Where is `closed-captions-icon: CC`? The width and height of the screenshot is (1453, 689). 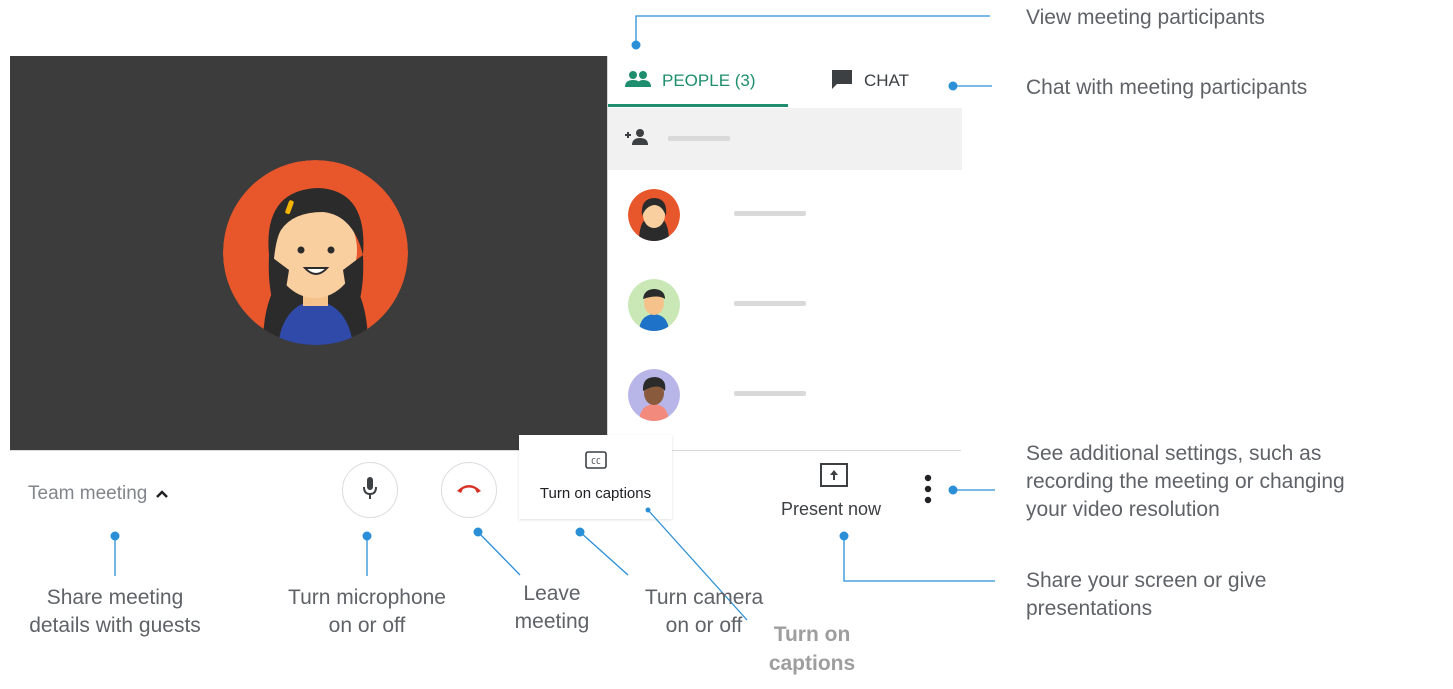
closed-captions-icon: CC is located at coordinates (596, 462).